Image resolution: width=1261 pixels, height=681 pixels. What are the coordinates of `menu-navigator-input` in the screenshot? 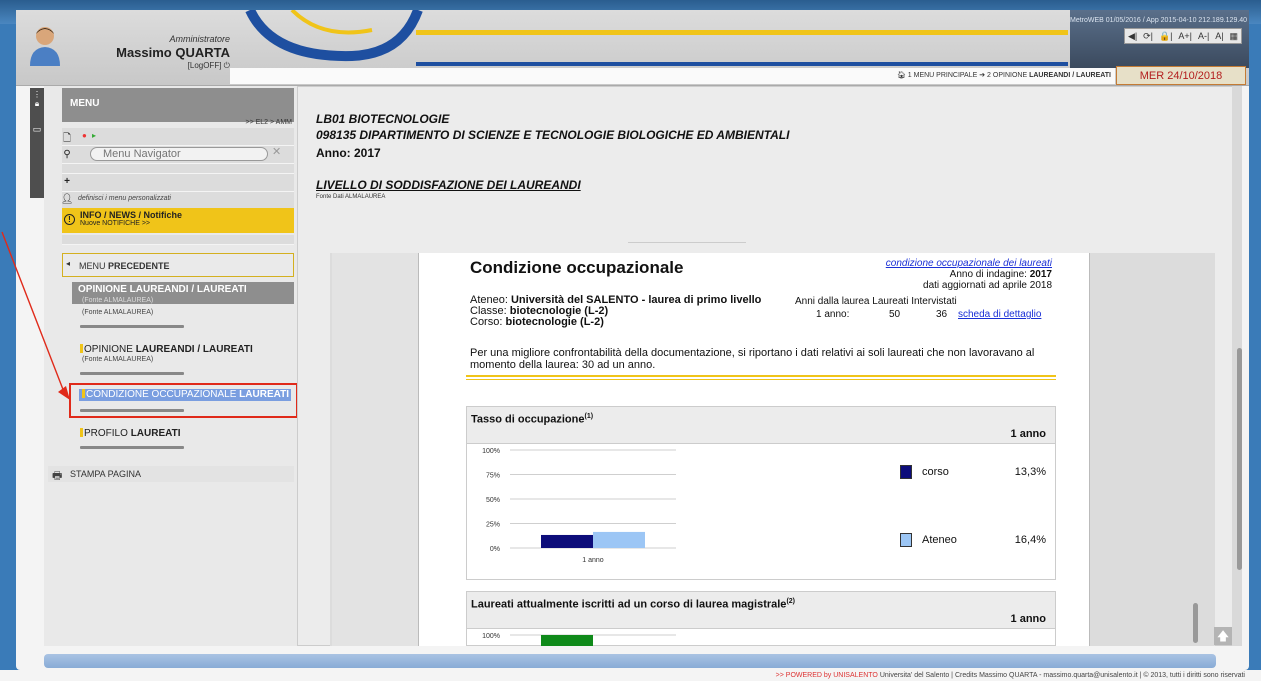 It's located at (179, 154).